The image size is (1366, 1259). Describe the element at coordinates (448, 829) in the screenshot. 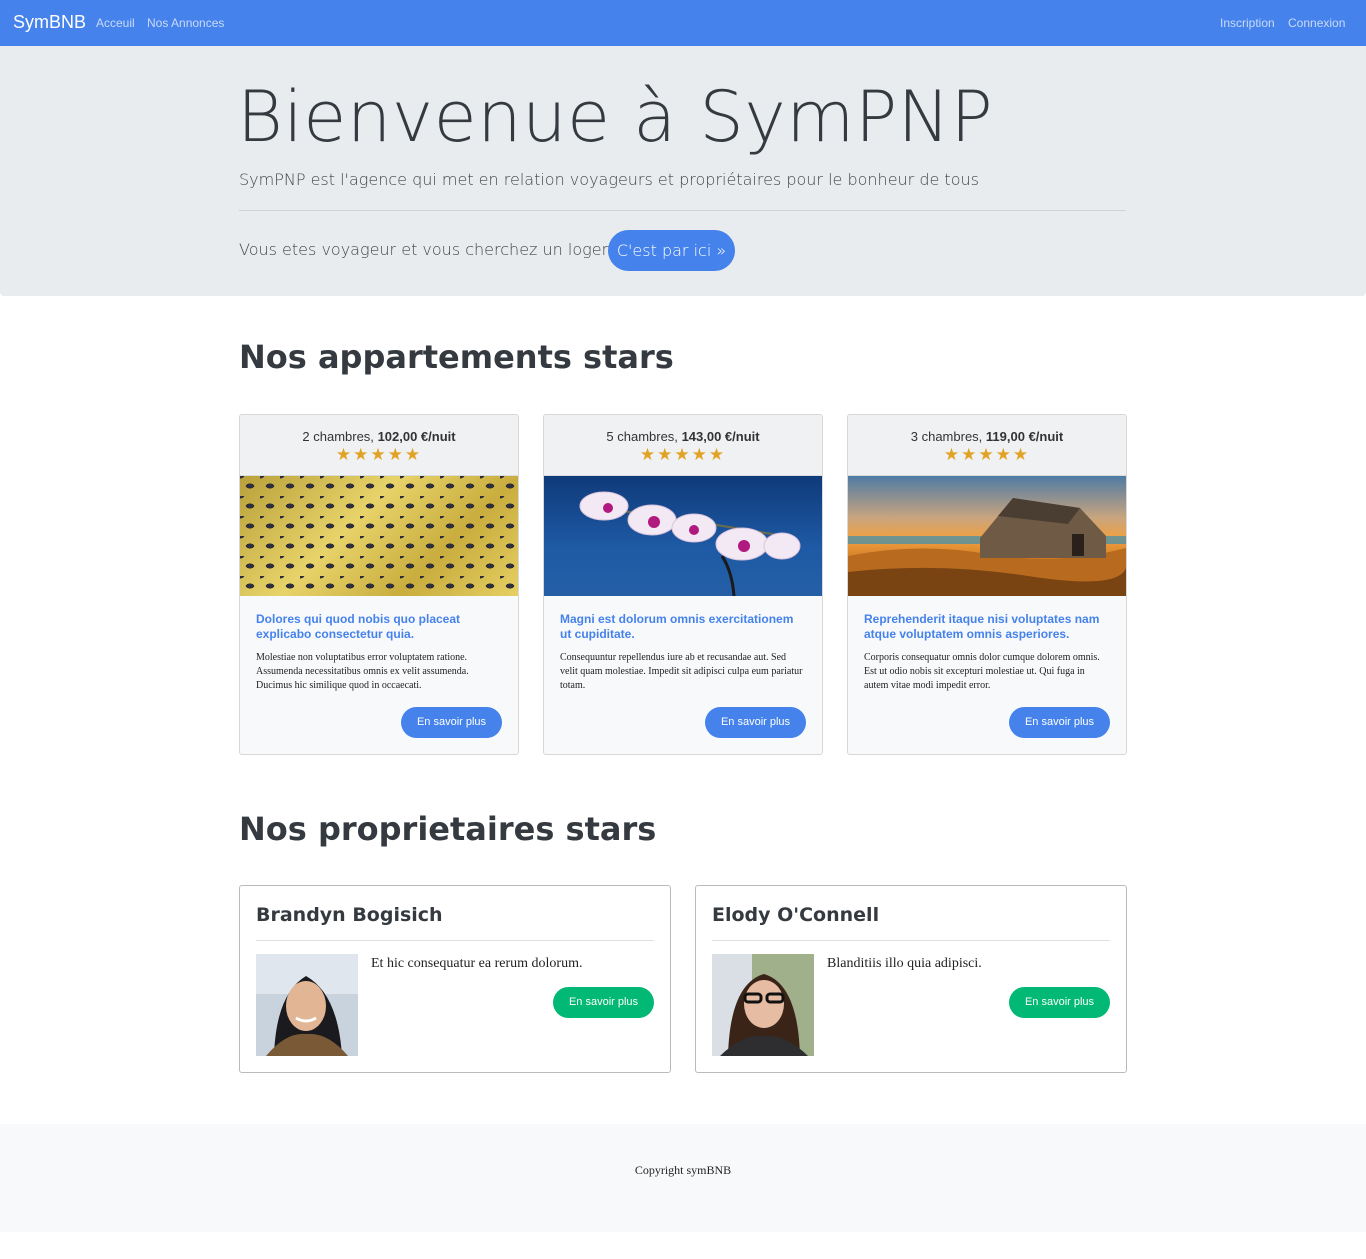

I see `owners-section-title: Nos proprietaires stars` at that location.